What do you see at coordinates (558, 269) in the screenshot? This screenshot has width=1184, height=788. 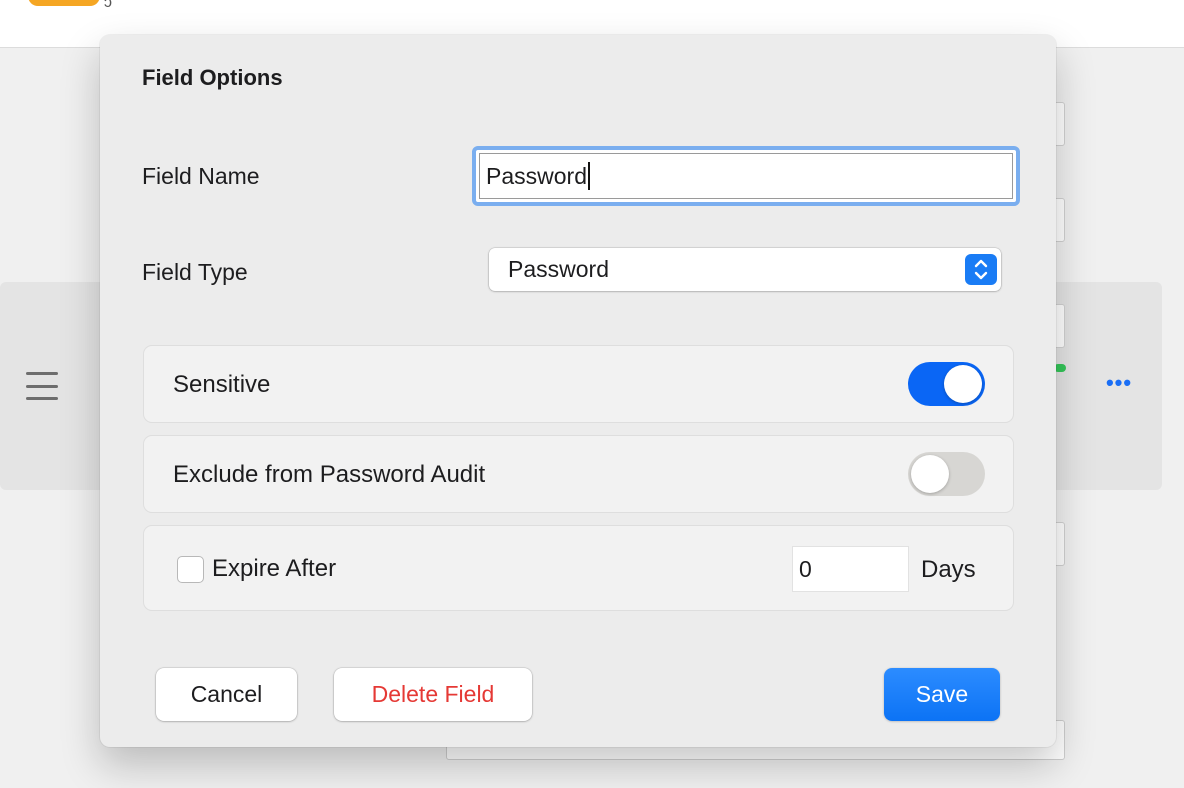 I see `field-type-value: Password` at bounding box center [558, 269].